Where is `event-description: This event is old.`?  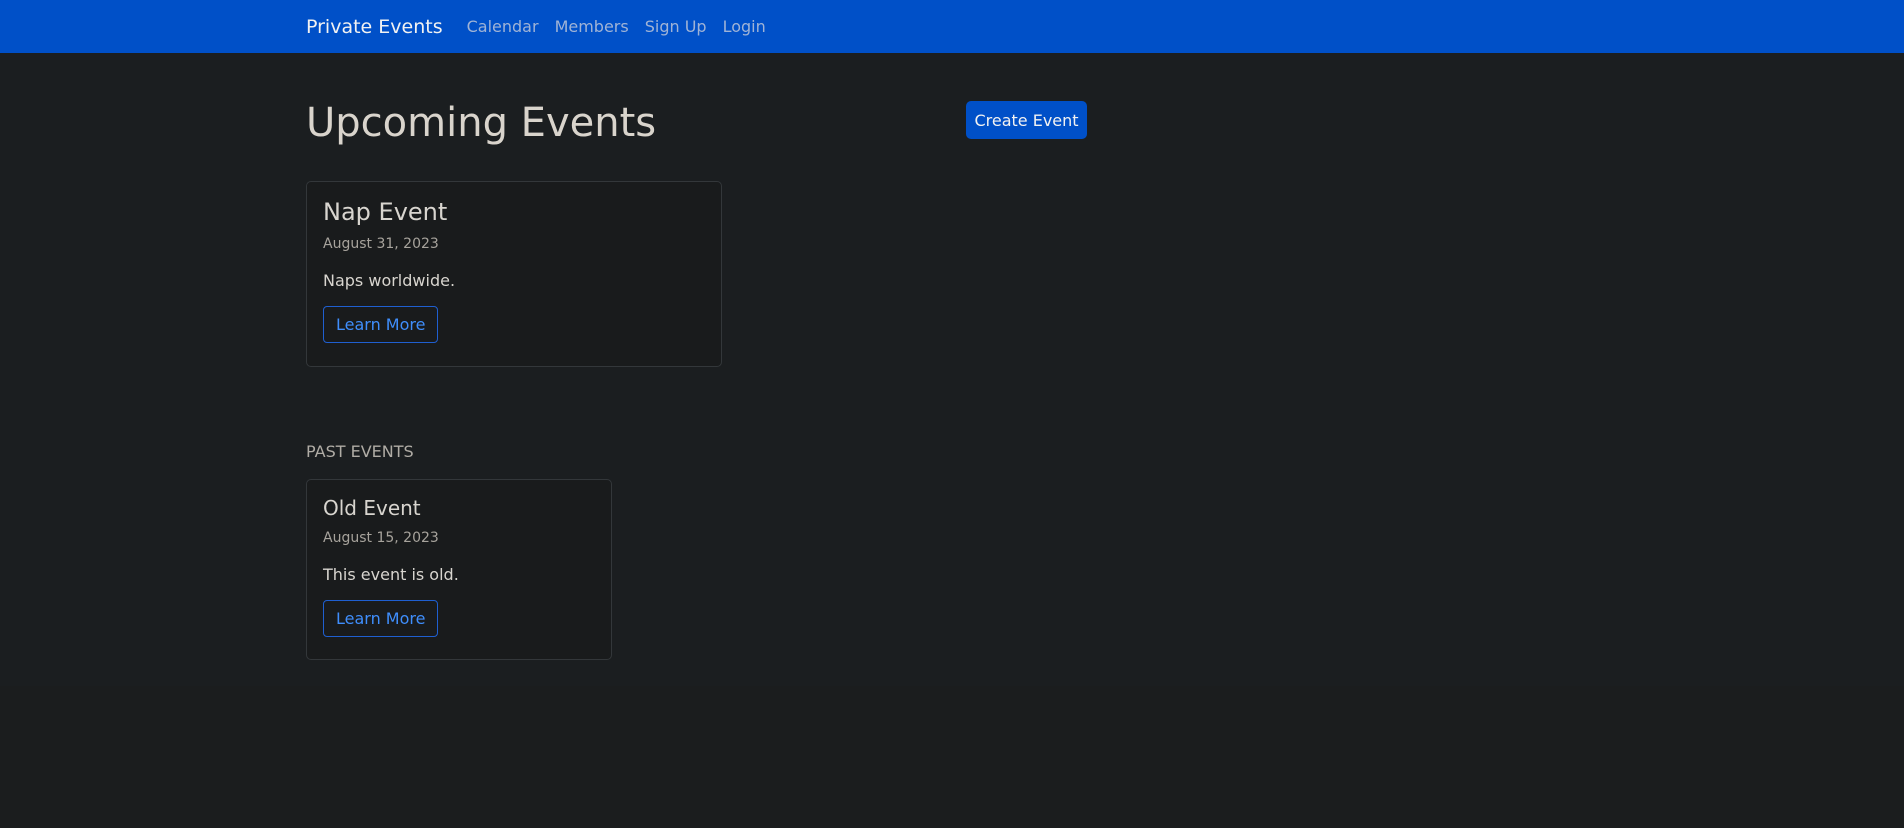
event-description: This event is old. is located at coordinates (391, 574).